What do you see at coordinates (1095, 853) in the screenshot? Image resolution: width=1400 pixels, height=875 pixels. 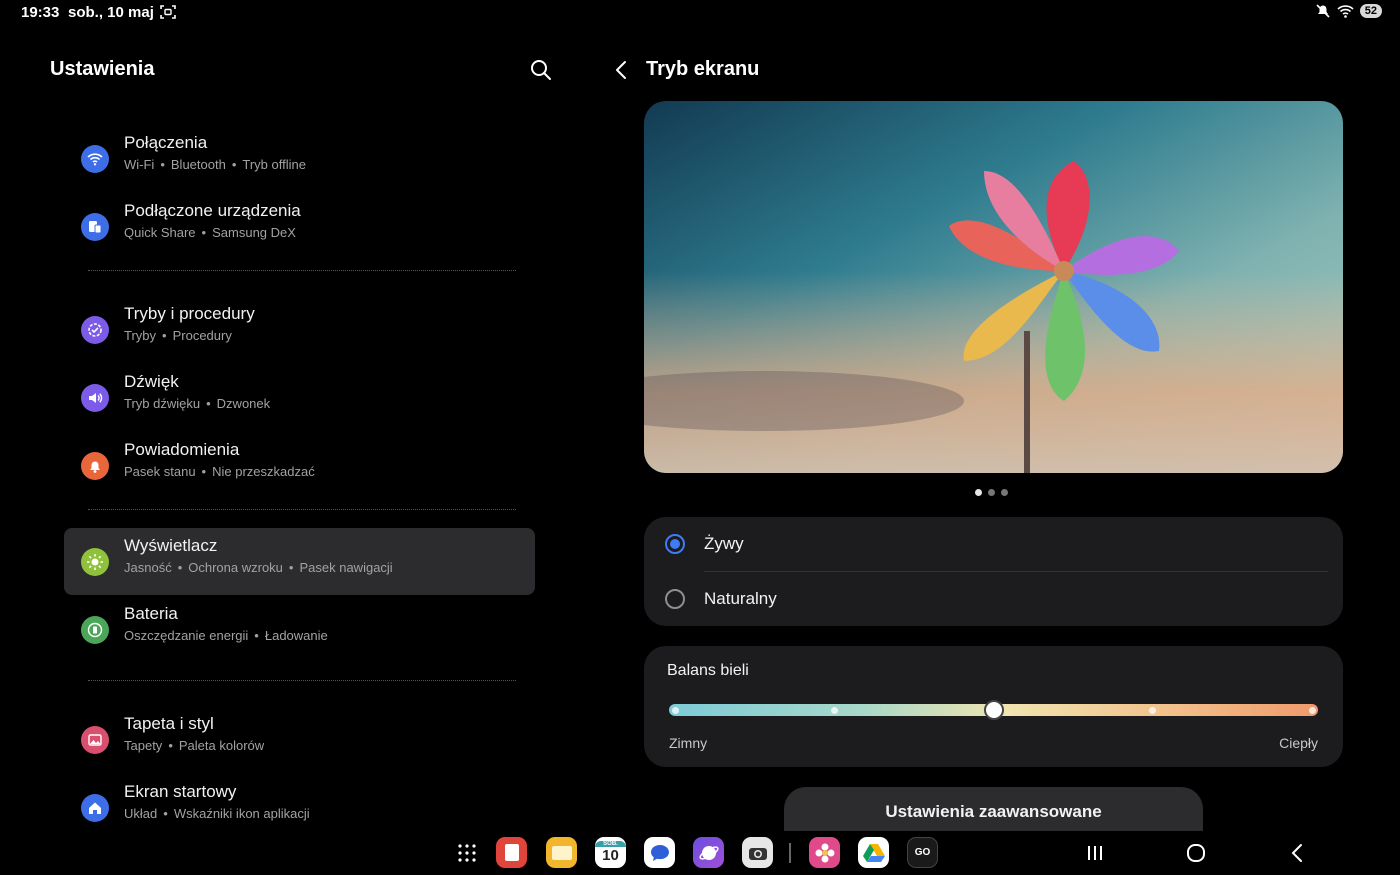 I see `recent-apps-icon` at bounding box center [1095, 853].